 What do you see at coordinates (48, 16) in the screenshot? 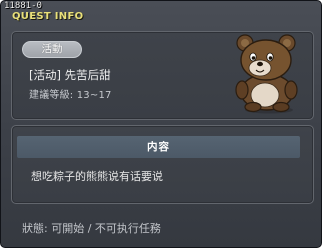
I see `window-title: QUEST INFO` at bounding box center [48, 16].